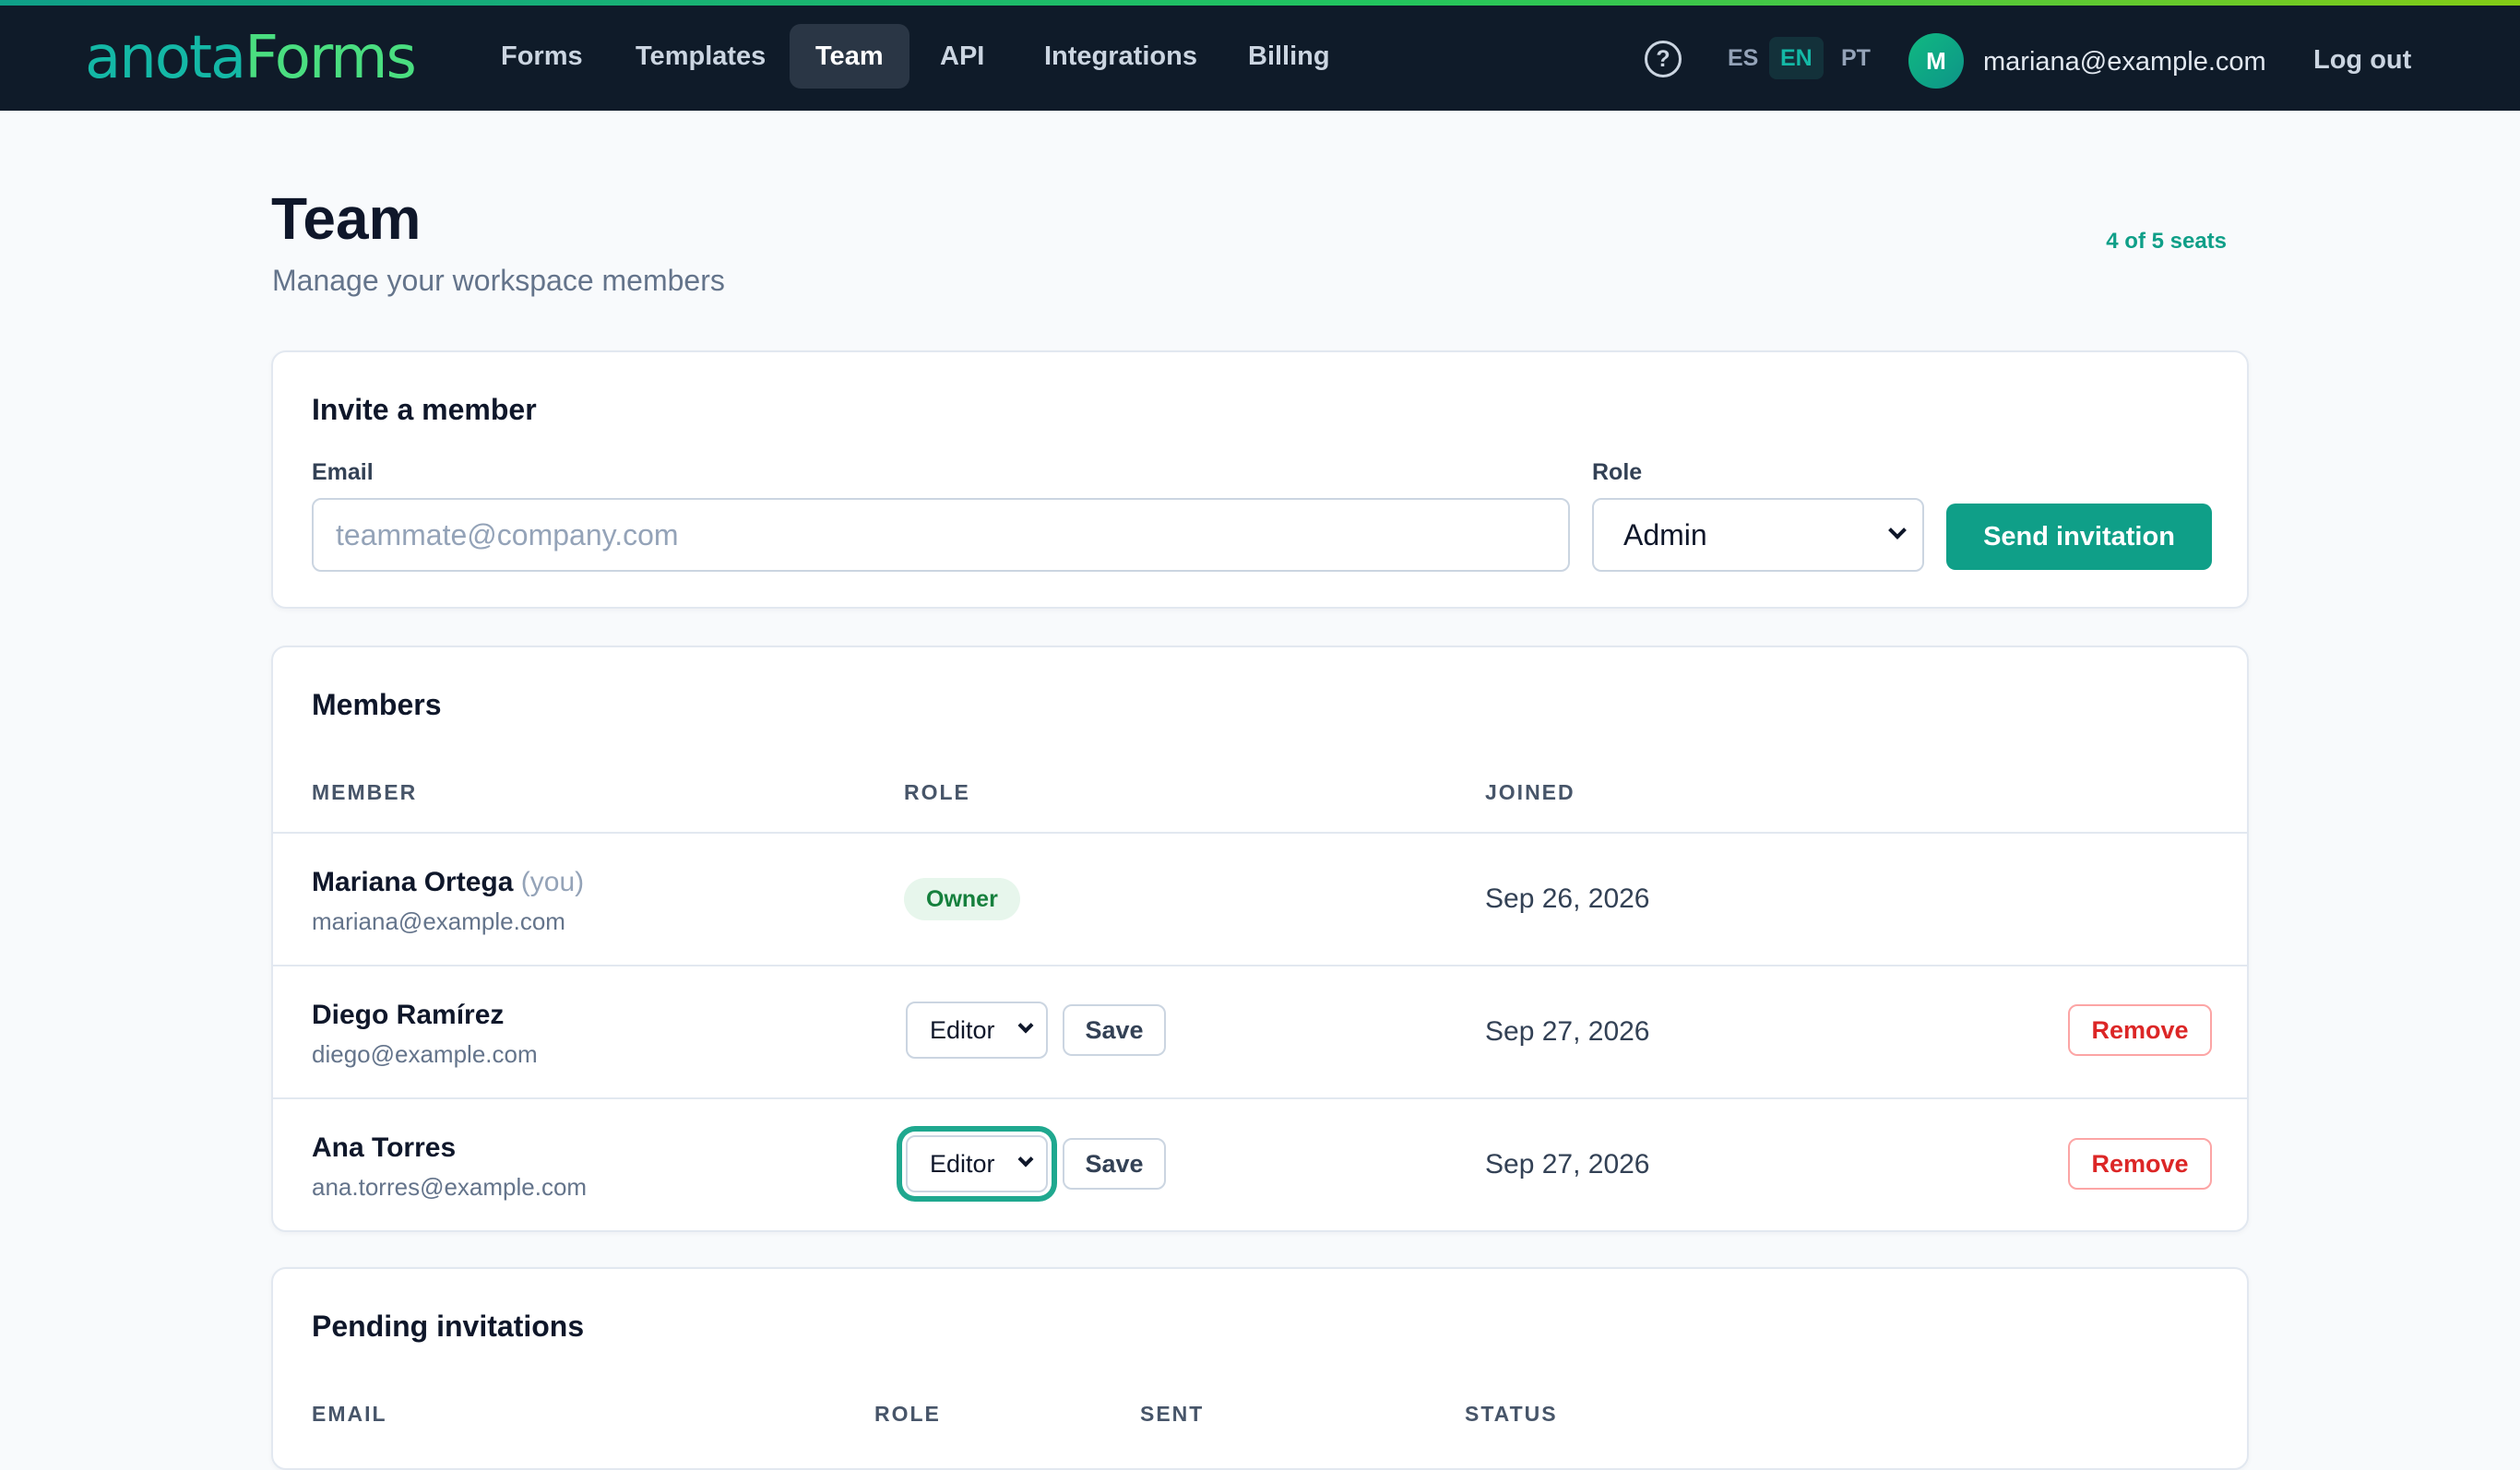 Image resolution: width=2520 pixels, height=1470 pixels. What do you see at coordinates (552, 882) in the screenshot?
I see `you-tag: (you)` at bounding box center [552, 882].